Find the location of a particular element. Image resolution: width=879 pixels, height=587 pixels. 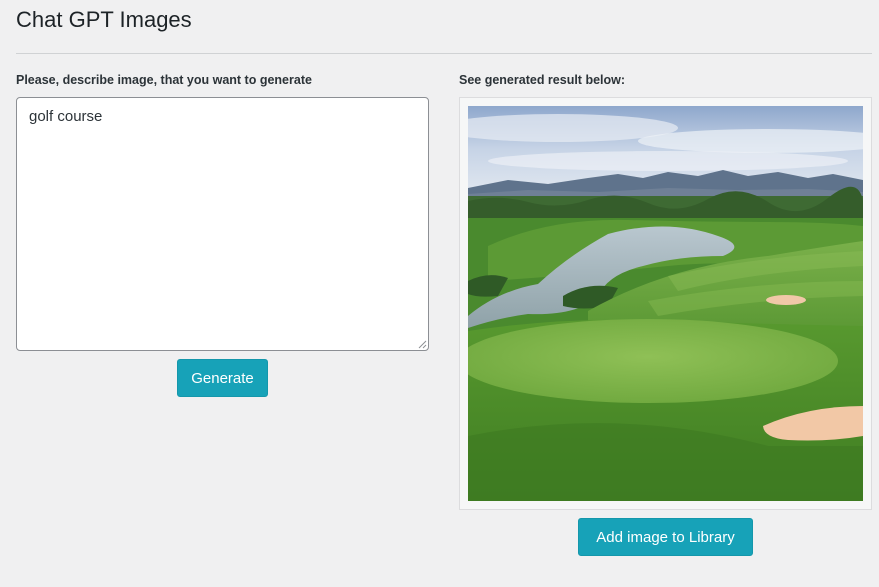

page-title: Chat GPT Images is located at coordinates (104, 19).